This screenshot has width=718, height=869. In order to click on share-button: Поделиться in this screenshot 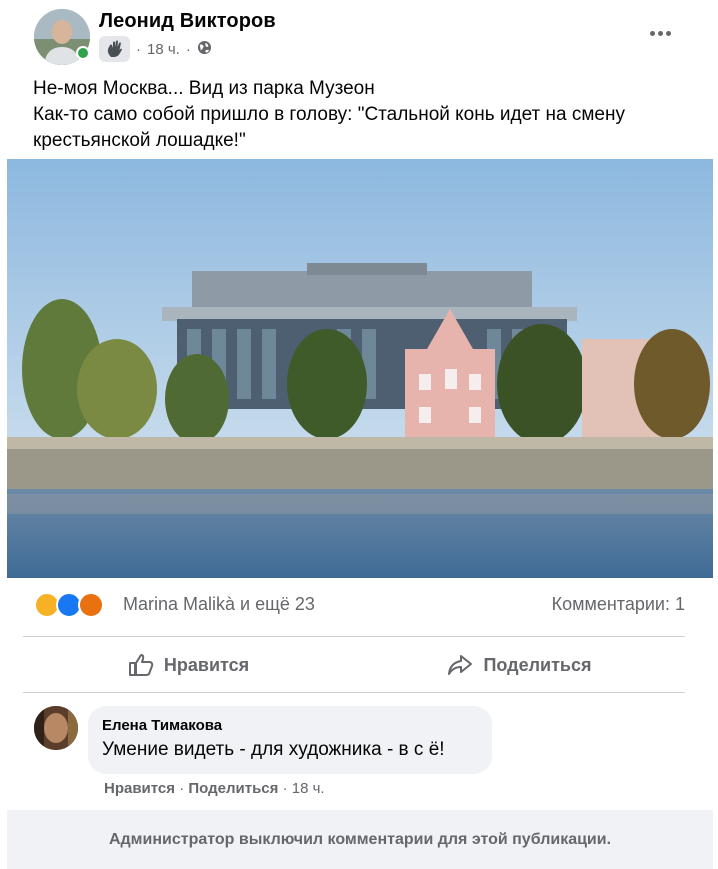, I will do `click(519, 665)`.